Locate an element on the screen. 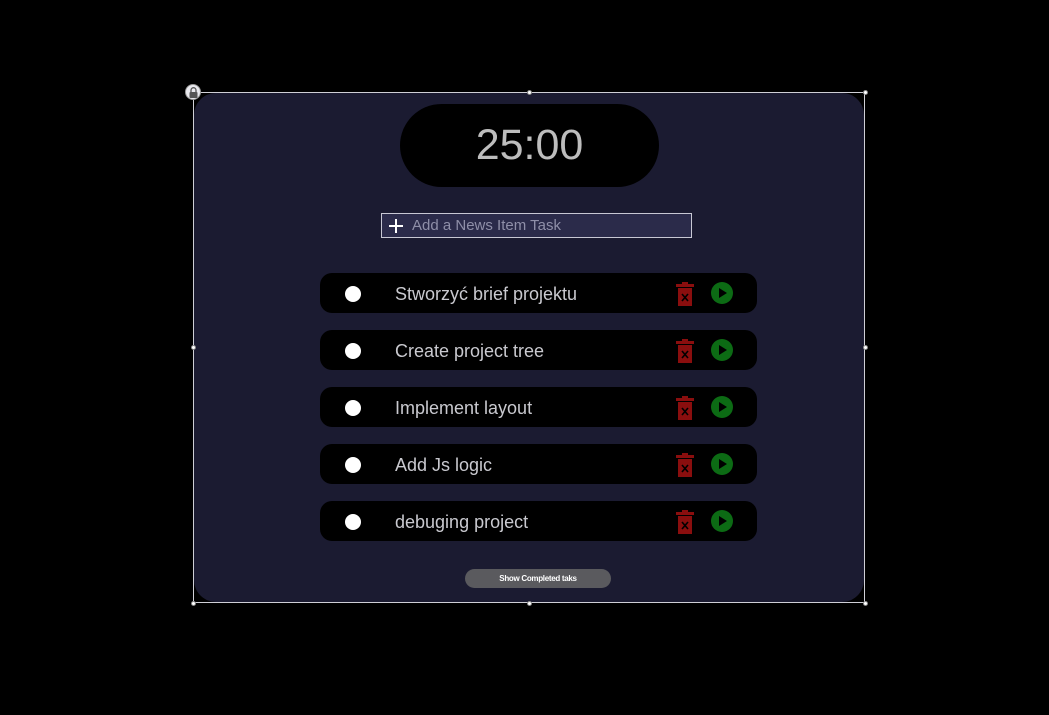 The width and height of the screenshot is (1049, 715). timer-text: 25:00 is located at coordinates (529, 145).